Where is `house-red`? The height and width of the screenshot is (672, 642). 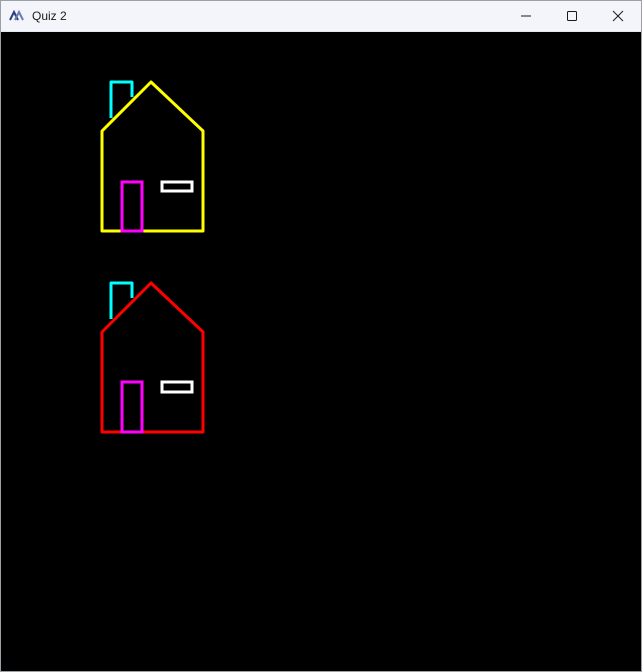
house-red is located at coordinates (152, 357).